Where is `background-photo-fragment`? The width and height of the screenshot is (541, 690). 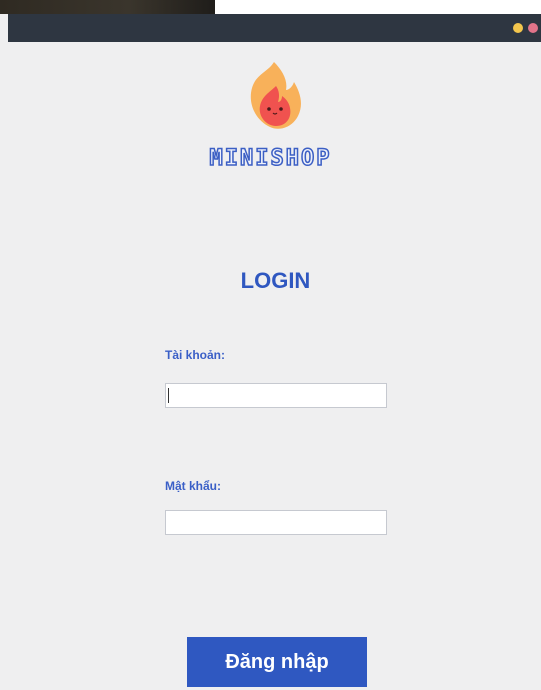 background-photo-fragment is located at coordinates (107, 7).